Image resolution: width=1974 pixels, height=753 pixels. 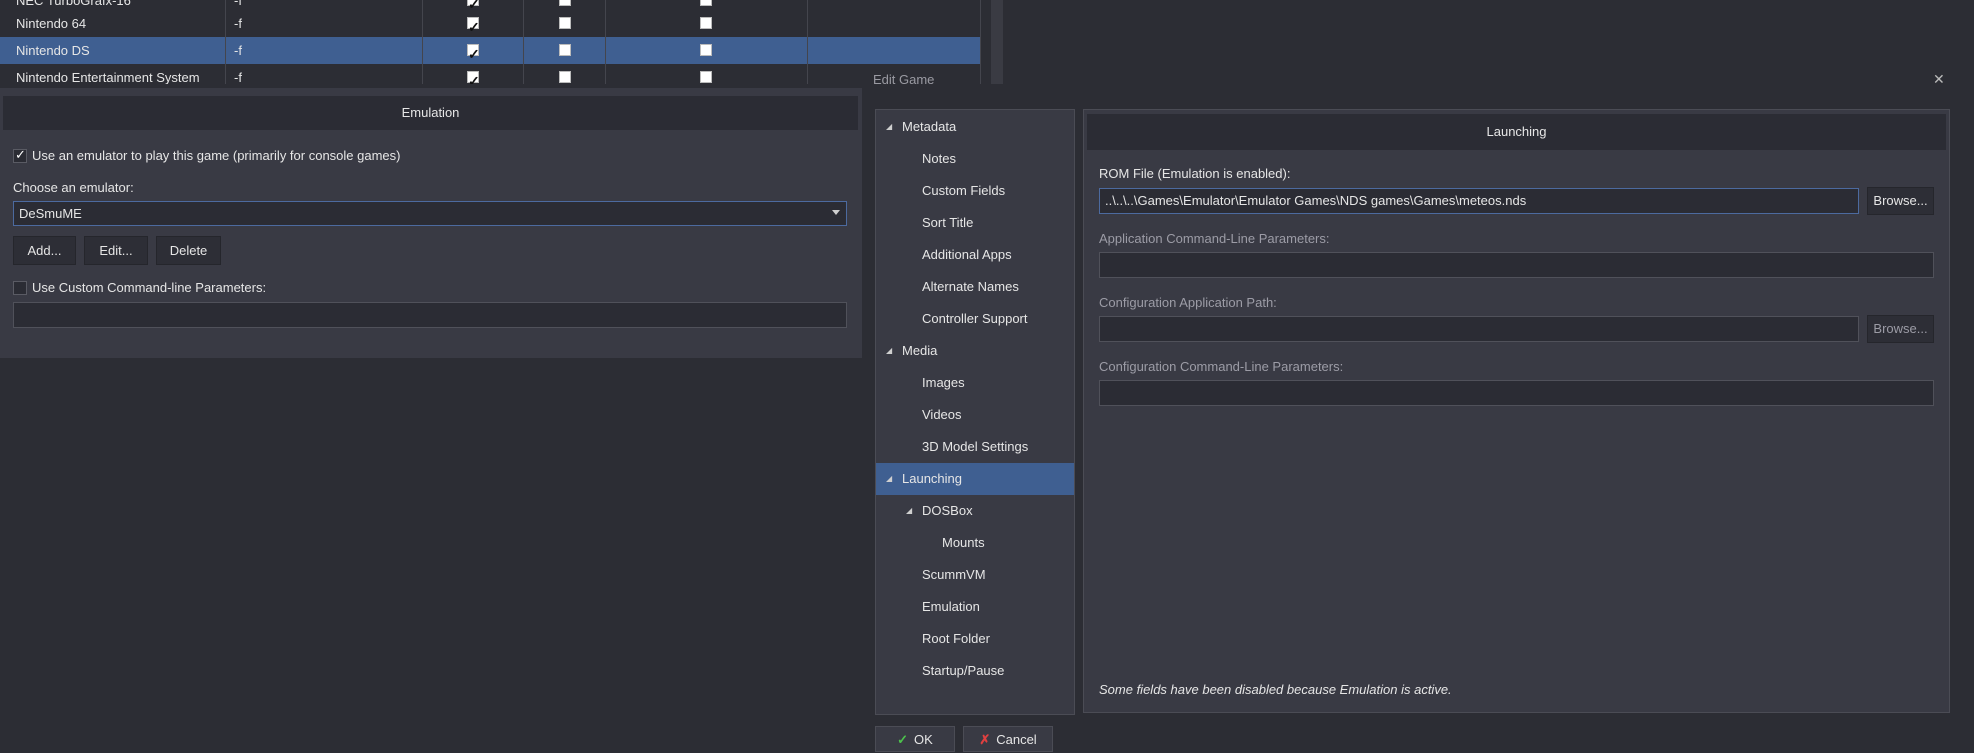 I want to click on table-row: Nintendo Entertainment System -f, so click(x=490, y=74).